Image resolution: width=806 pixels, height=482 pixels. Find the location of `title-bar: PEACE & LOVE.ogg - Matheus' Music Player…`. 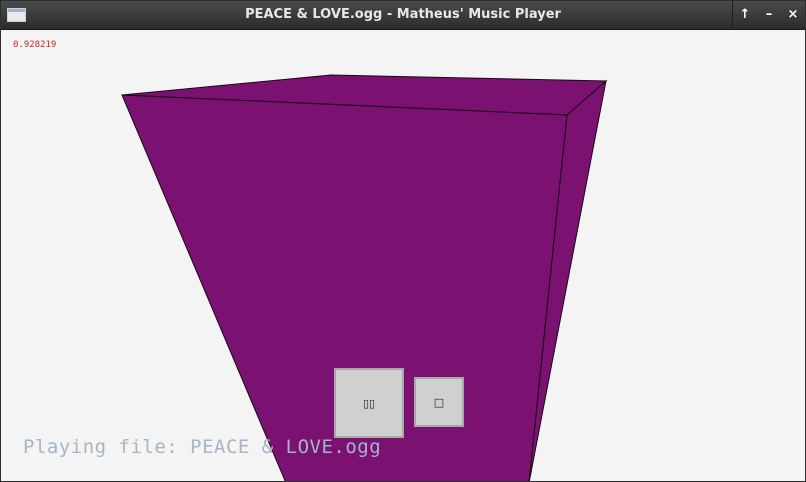

title-bar: PEACE & LOVE.ogg - Matheus' Music Player… is located at coordinates (403, 15).